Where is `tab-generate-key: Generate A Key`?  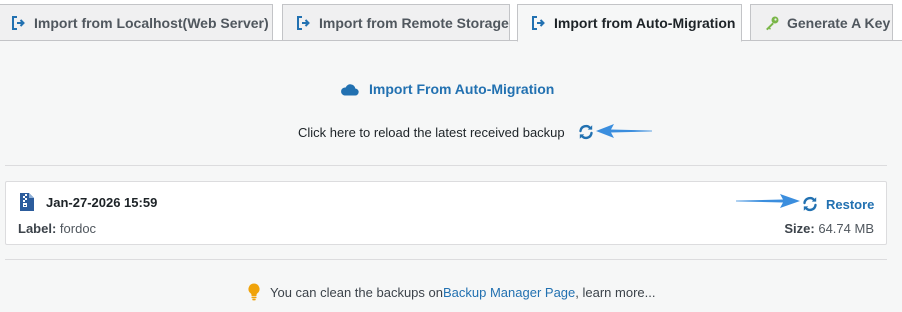 tab-generate-key: Generate A Key is located at coordinates (821, 22).